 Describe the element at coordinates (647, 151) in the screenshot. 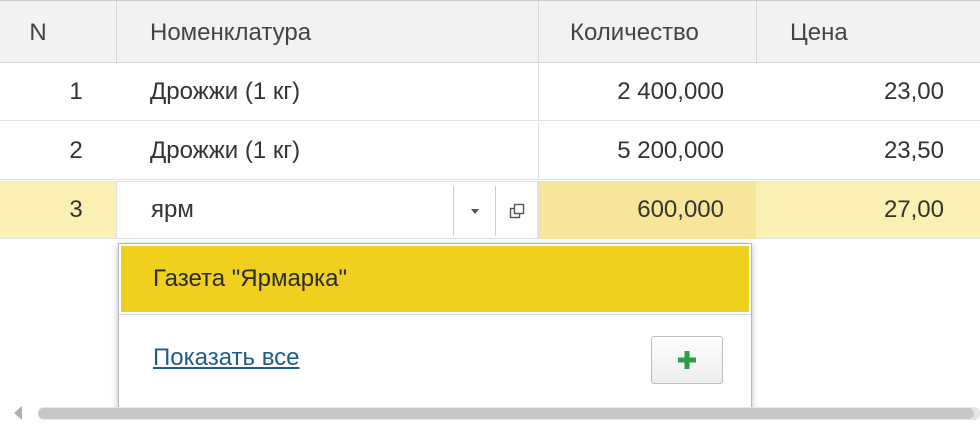

I see `row-qty: 5 200,000` at that location.